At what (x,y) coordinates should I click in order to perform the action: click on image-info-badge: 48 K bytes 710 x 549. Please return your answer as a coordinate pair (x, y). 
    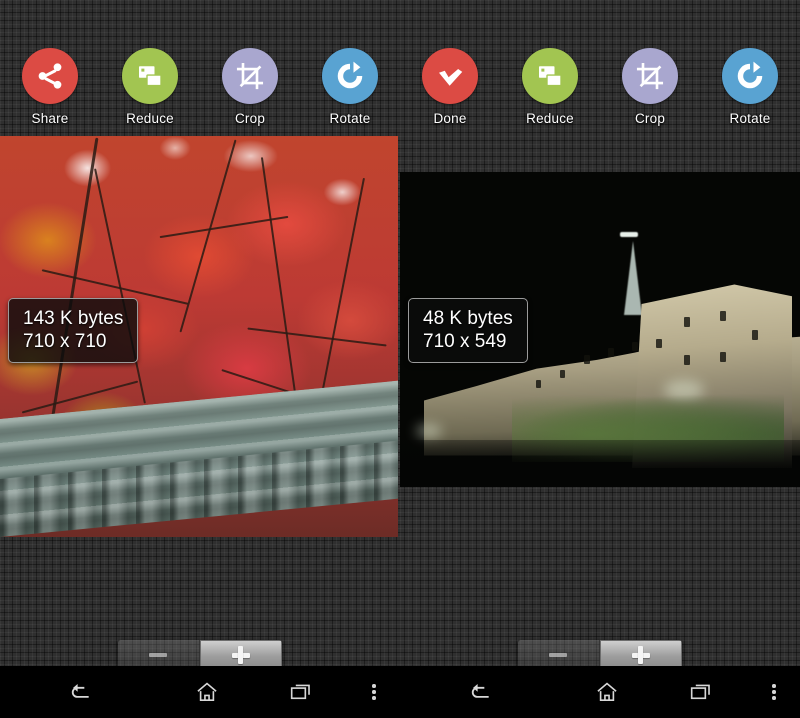
    Looking at the image, I should click on (468, 331).